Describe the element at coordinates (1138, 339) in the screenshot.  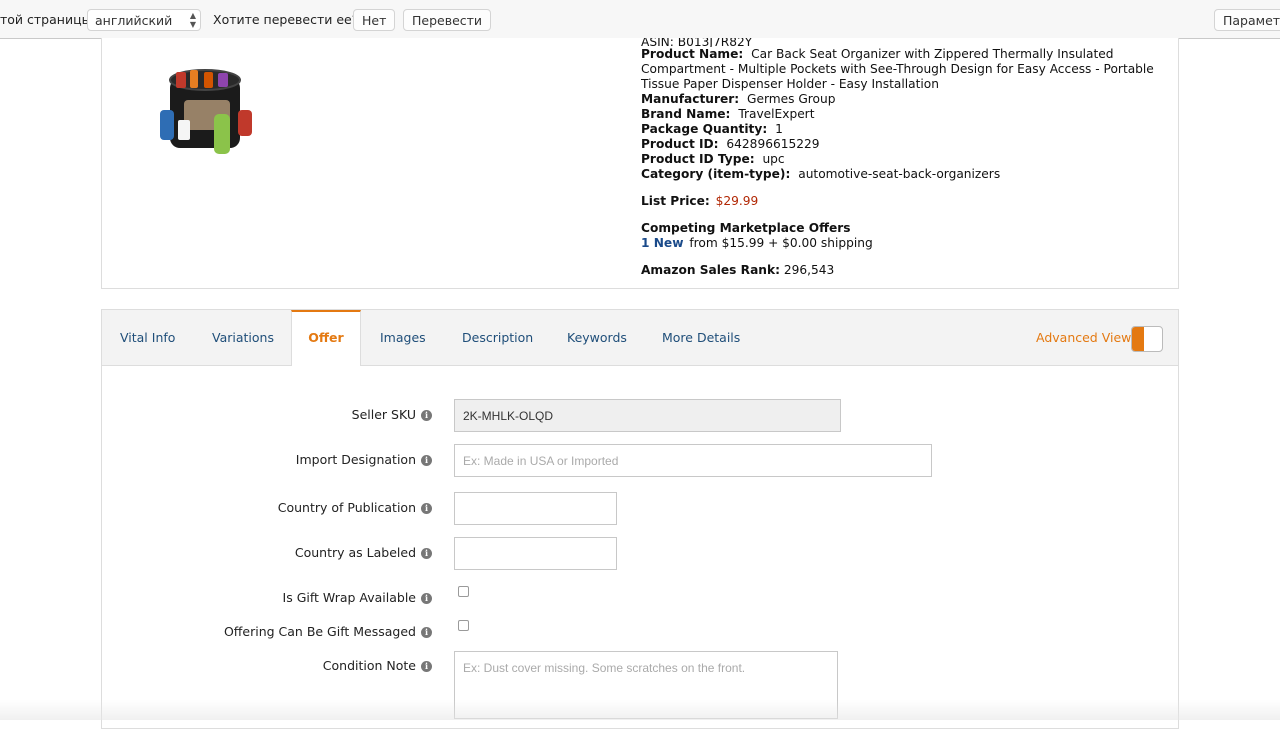
I see `toggle-knob` at that location.